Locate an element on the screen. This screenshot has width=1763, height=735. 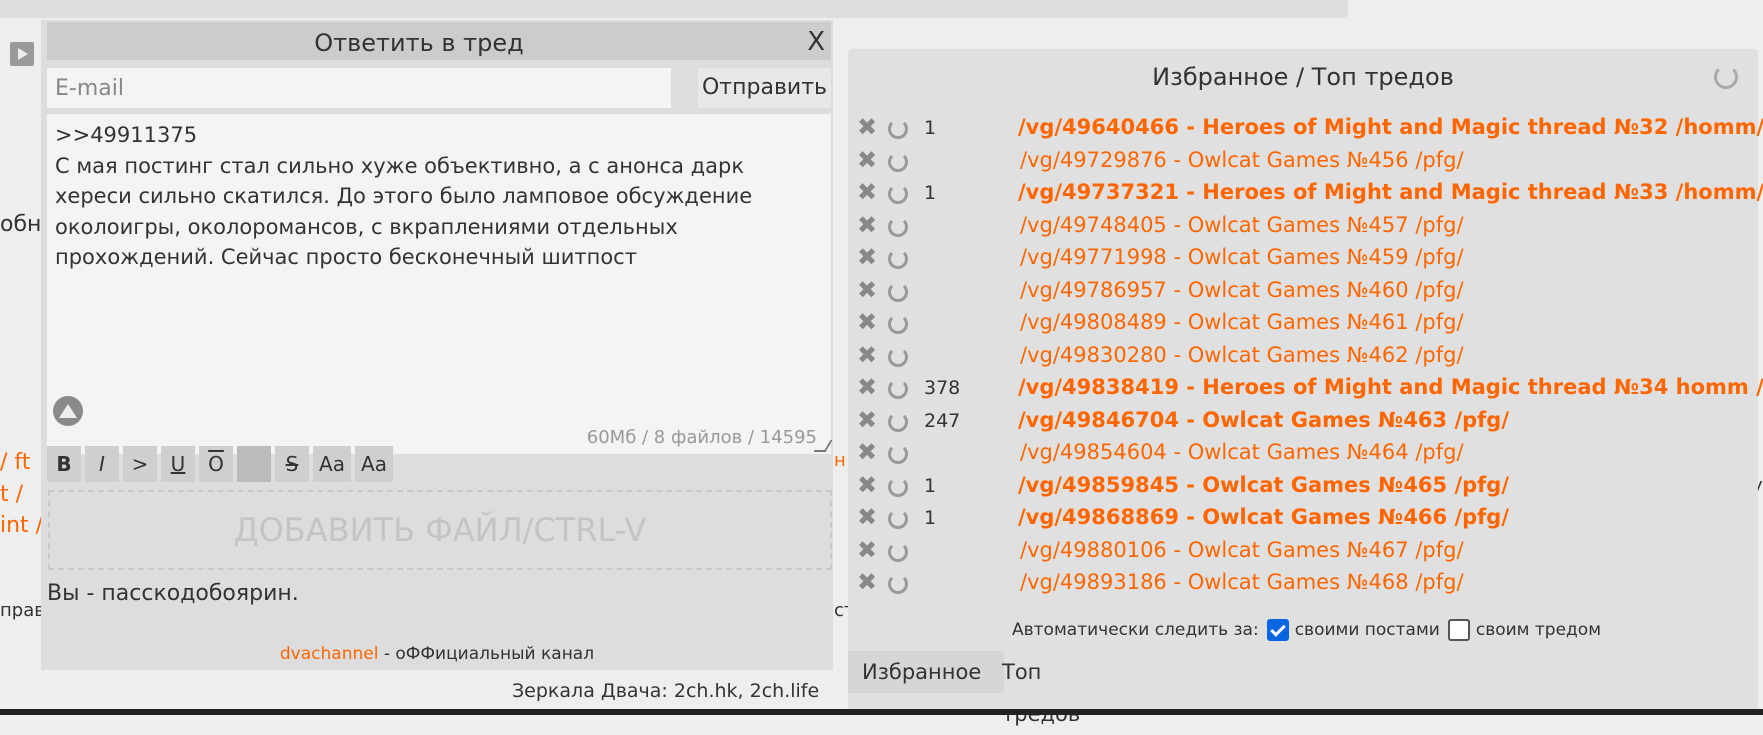
new-posts-count: 378 is located at coordinates (942, 388).